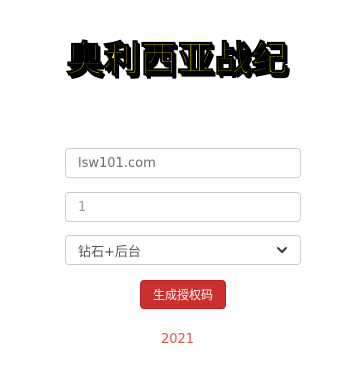  What do you see at coordinates (183, 207) in the screenshot?
I see `count-input` at bounding box center [183, 207].